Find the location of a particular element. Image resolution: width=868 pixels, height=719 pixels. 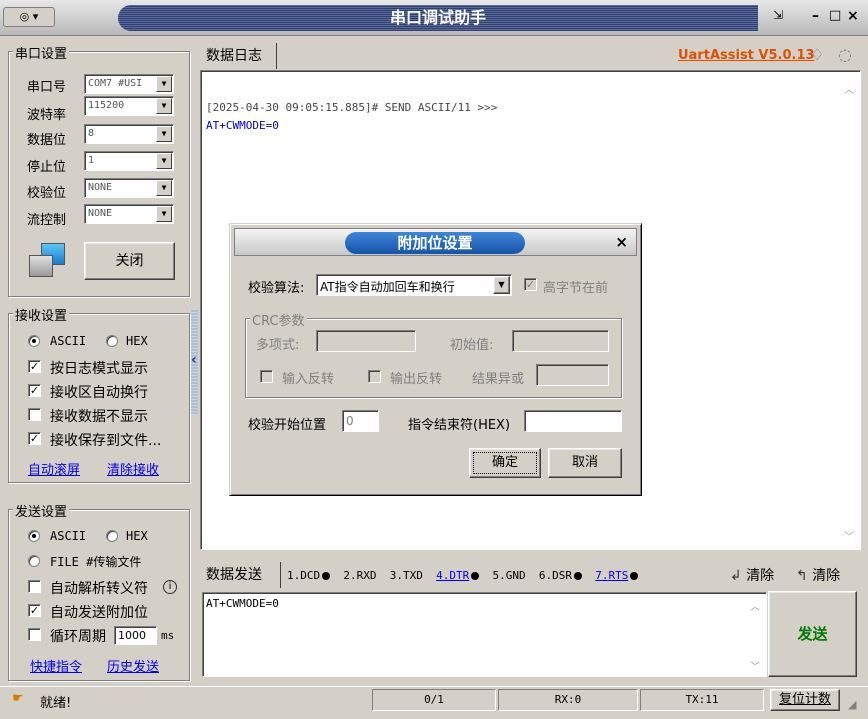

receive-hex-radio is located at coordinates (112, 341).